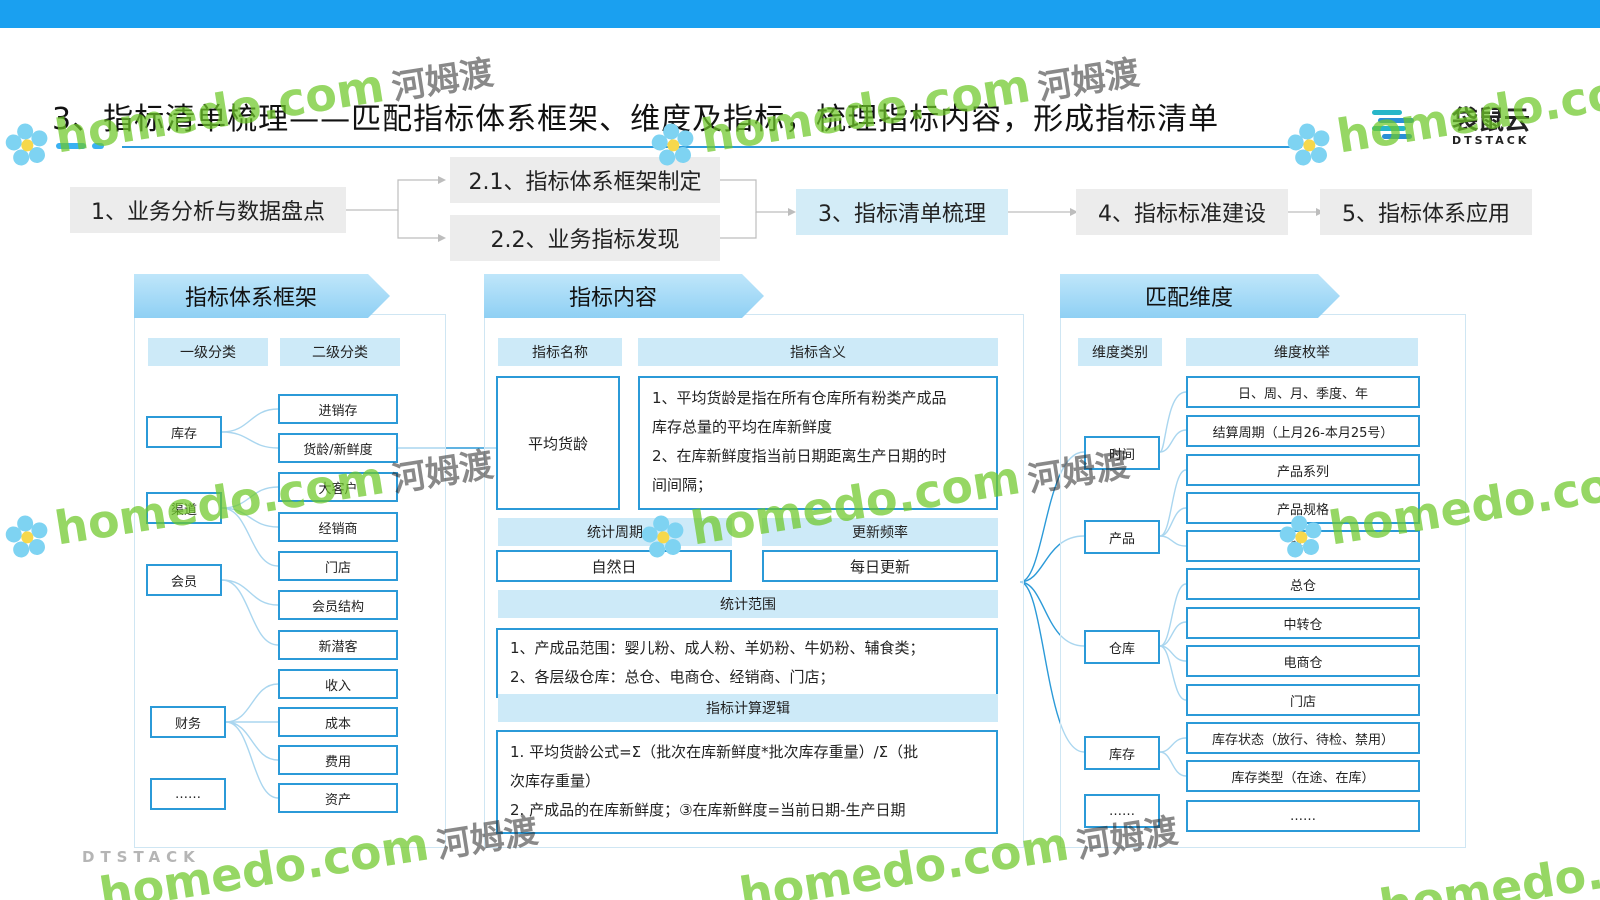 The width and height of the screenshot is (1600, 900). Describe the element at coordinates (799, 398) in the screenshot. I see `meaning-line: 1、平均货龄是指在所有仓库所有粉类产成品` at that location.